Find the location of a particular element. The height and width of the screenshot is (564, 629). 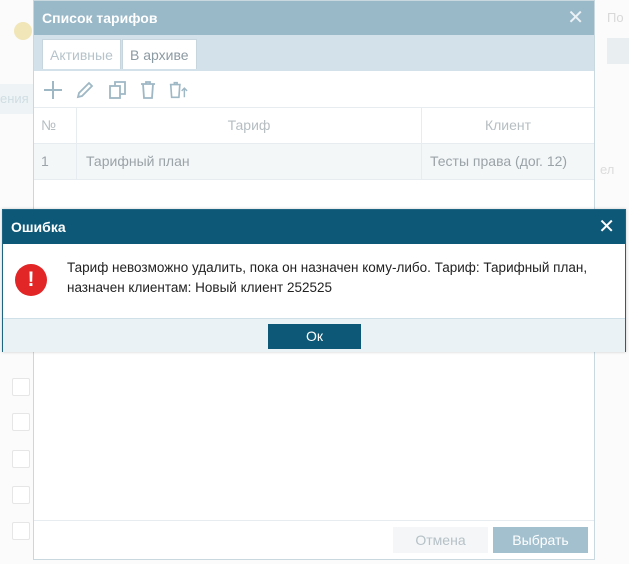

toolbar is located at coordinates (314, 89).